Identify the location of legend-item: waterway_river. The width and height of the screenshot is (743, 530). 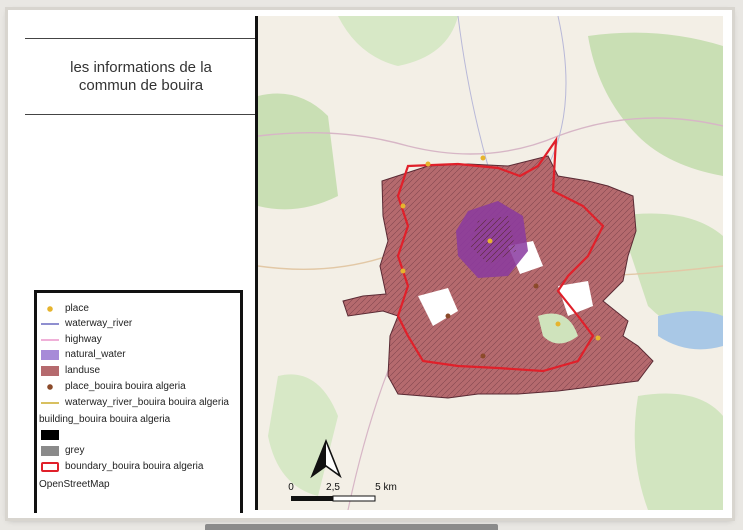
(84, 323).